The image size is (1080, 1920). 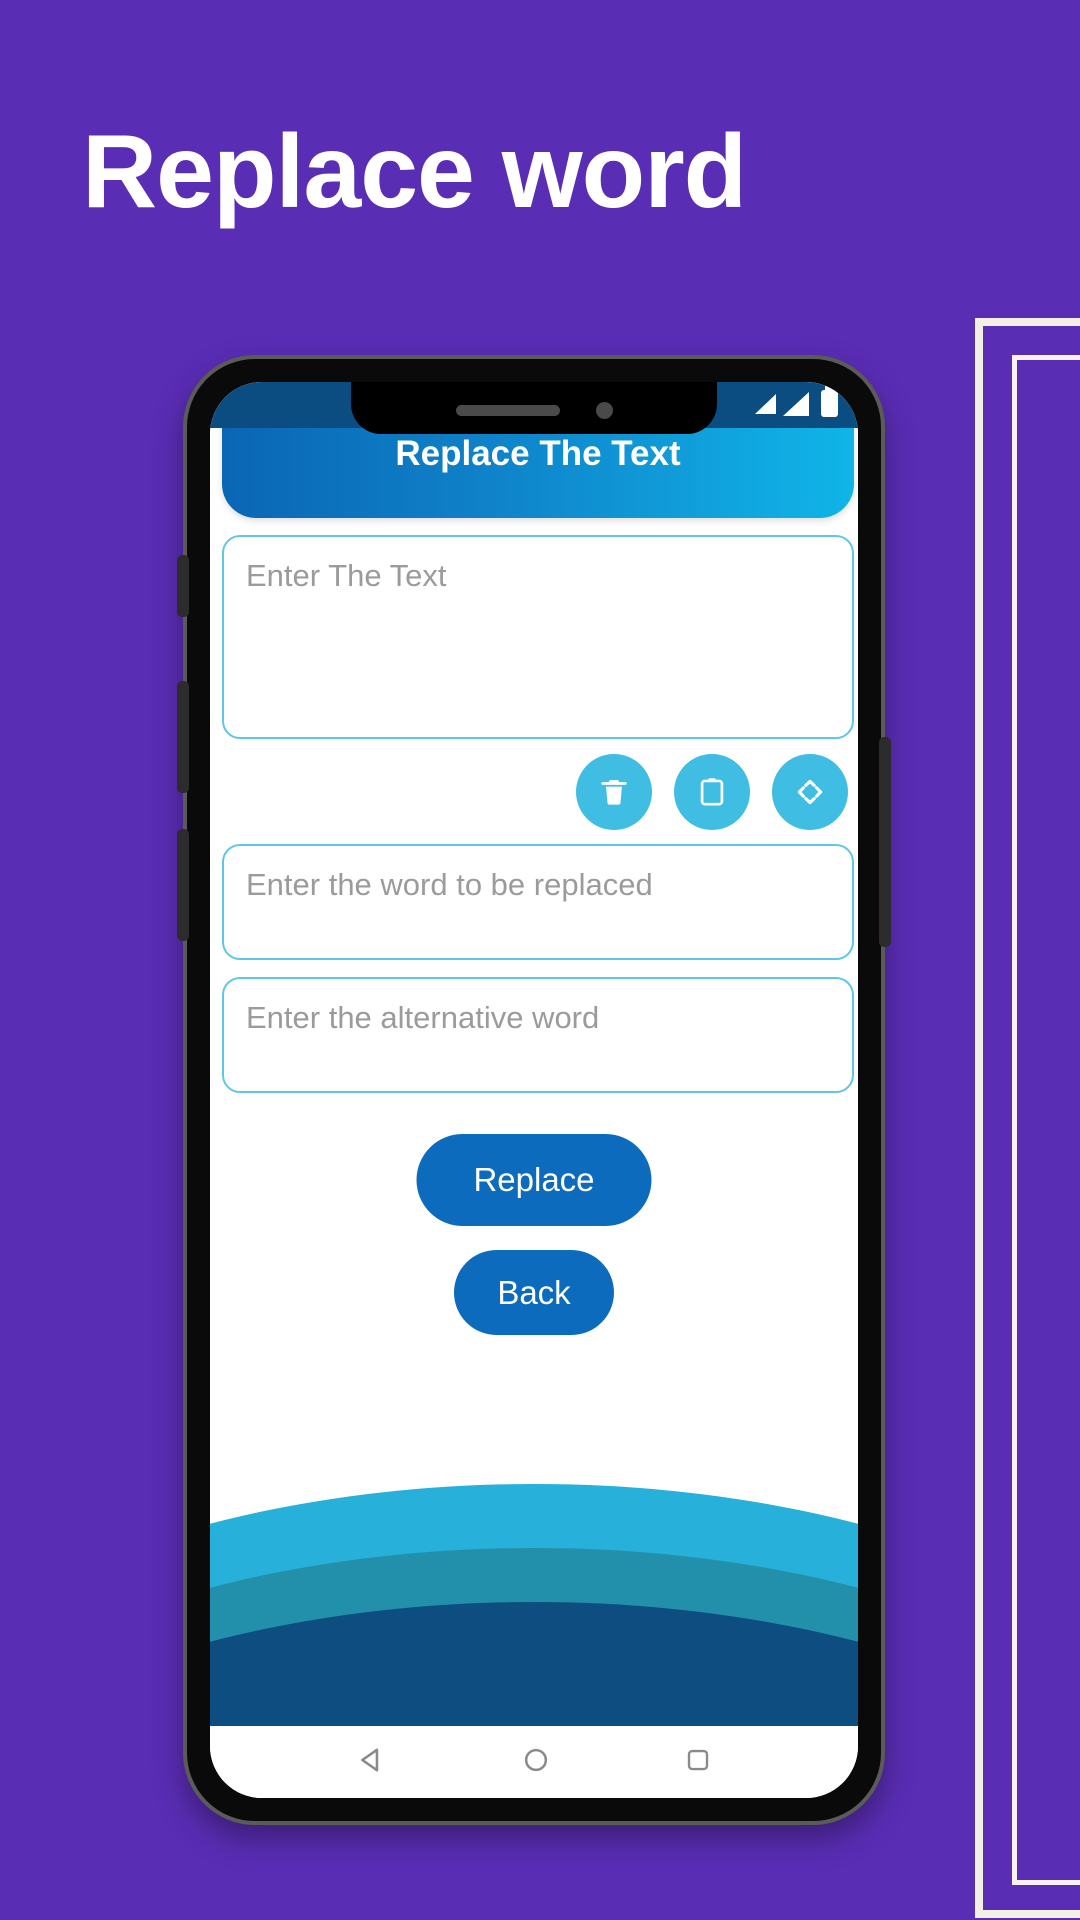 I want to click on expand-arrows-icon, so click(x=810, y=792).